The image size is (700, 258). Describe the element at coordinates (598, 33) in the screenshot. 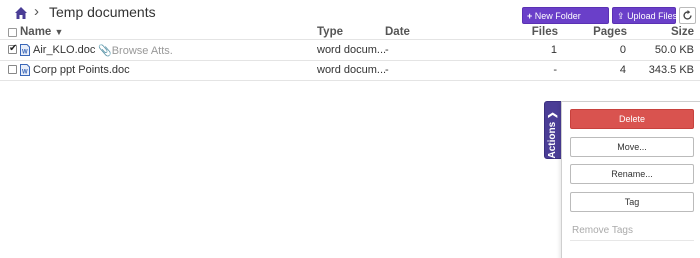

I see `column-header-pages: Pages` at that location.